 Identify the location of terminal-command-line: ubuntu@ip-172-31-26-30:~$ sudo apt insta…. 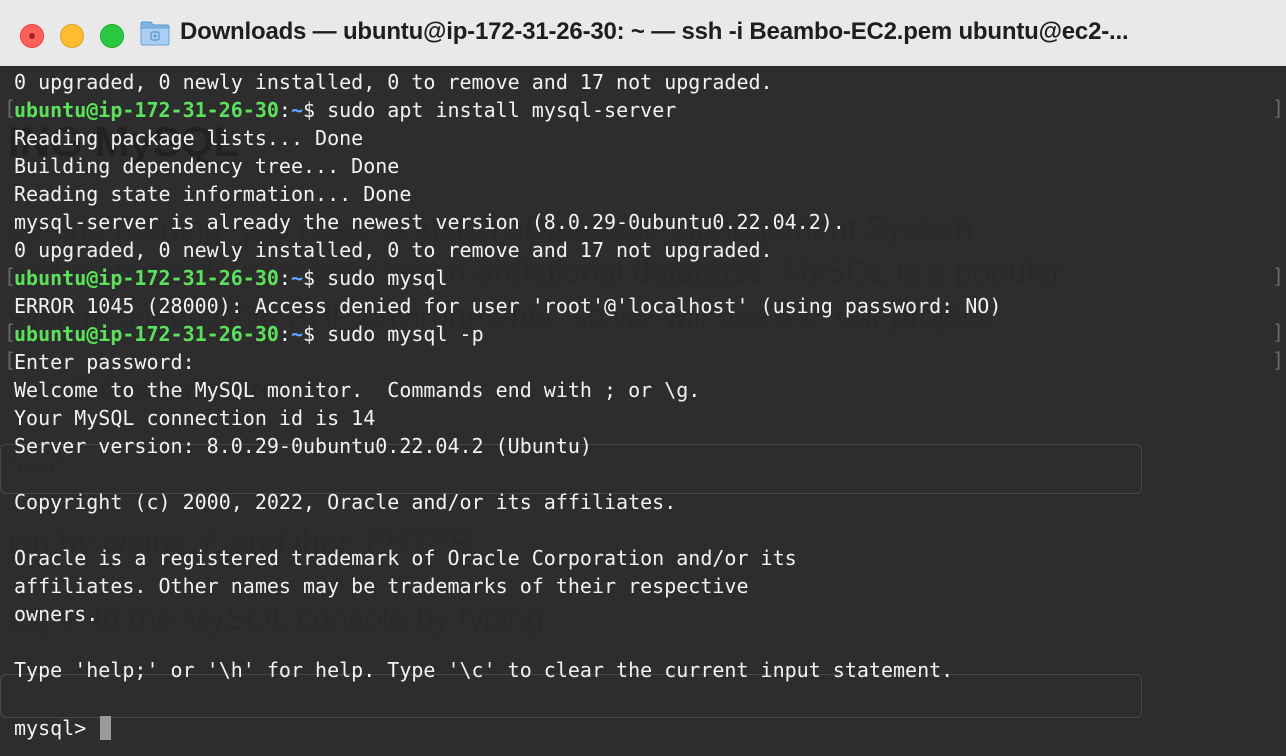
(345, 110).